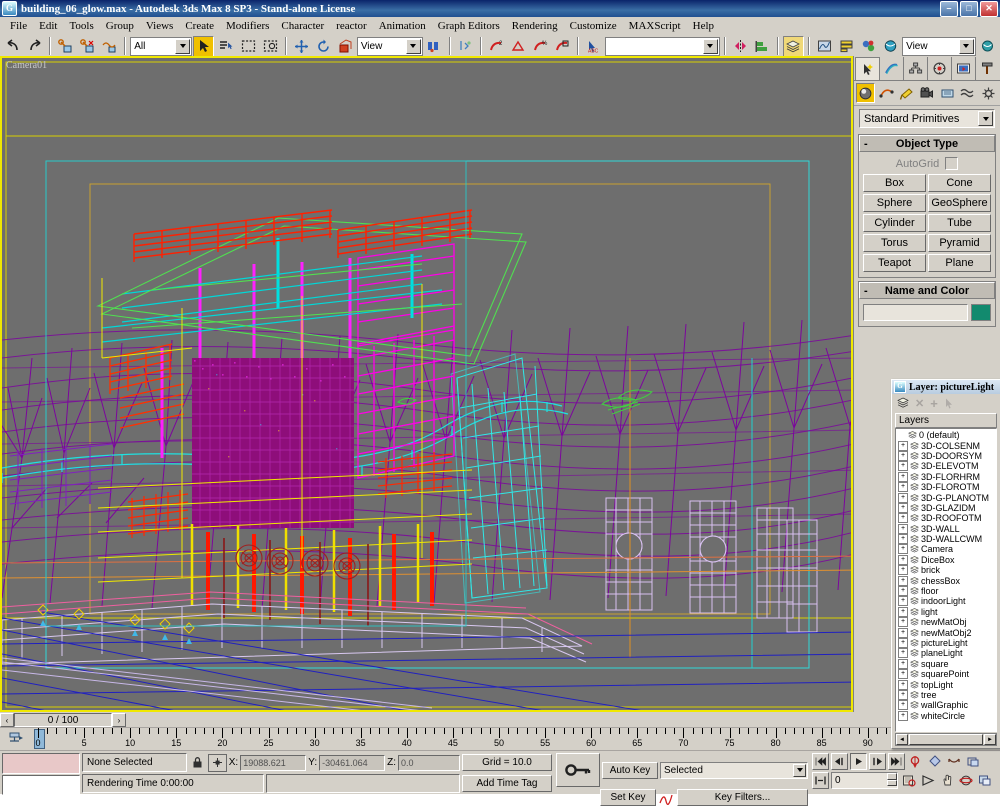  I want to click on menu-tools: Tools, so click(81, 26).